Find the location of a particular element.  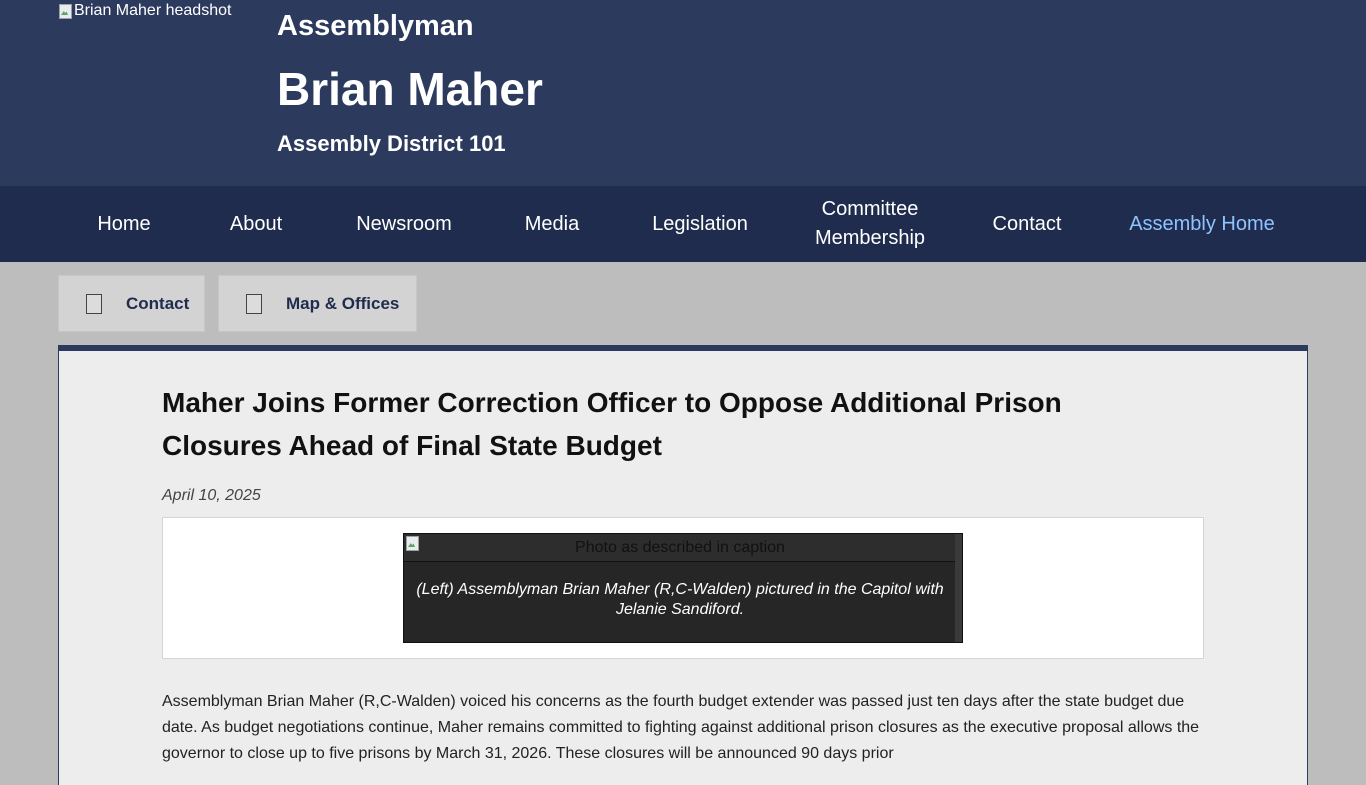

title-prefix: Assemblyman is located at coordinates (375, 26).